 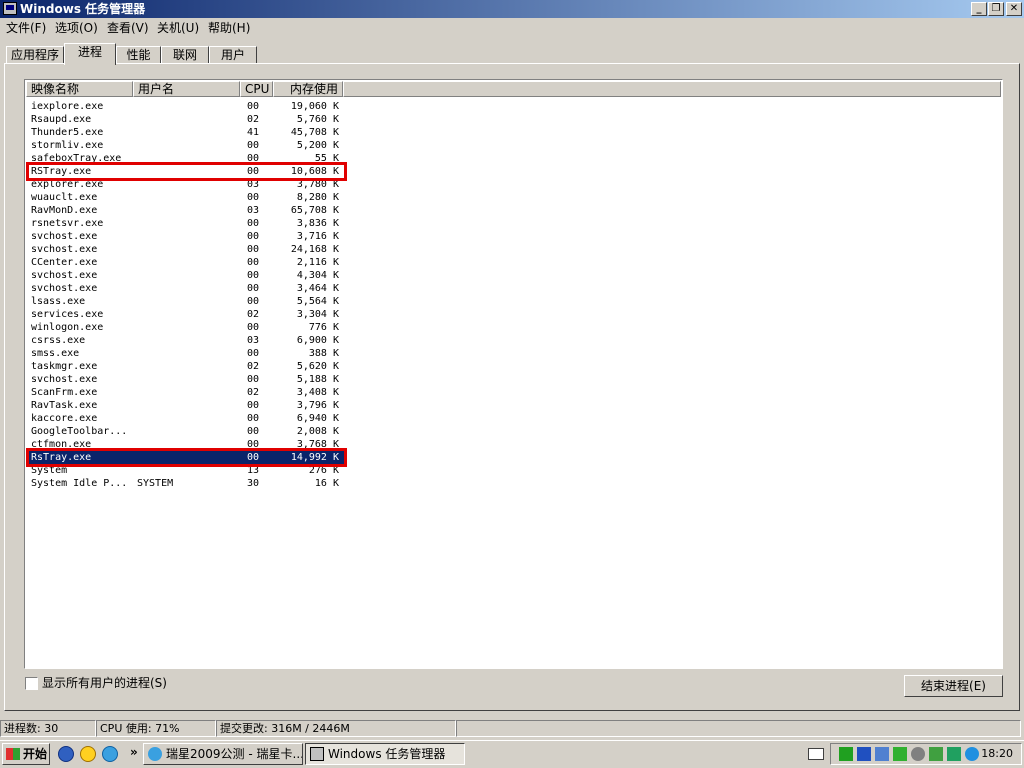 What do you see at coordinates (26, 28) in the screenshot?
I see `menu-file: 文件(F)` at bounding box center [26, 28].